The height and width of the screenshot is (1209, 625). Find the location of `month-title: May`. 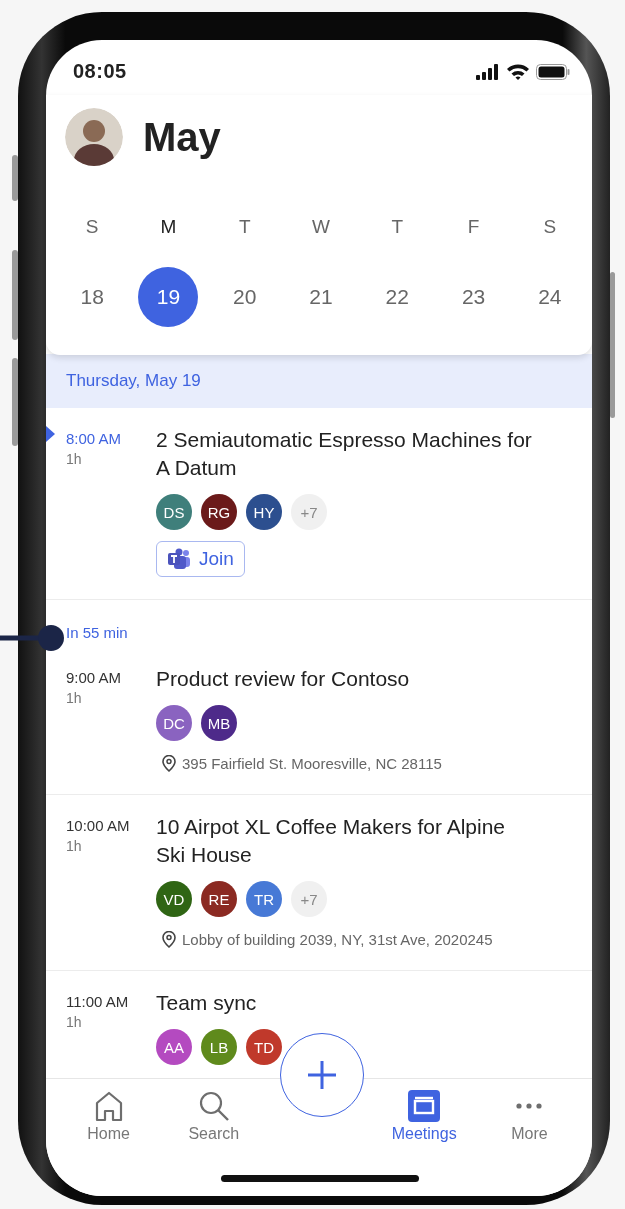

month-title: May is located at coordinates (182, 137).